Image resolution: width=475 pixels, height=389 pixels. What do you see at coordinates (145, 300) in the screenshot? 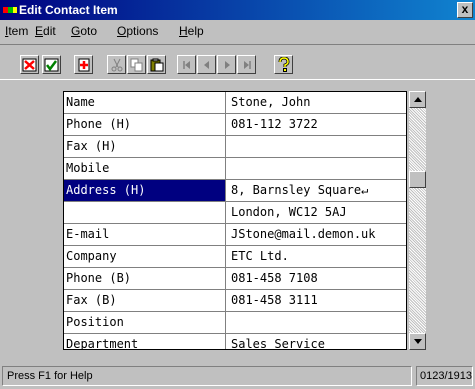
I see `field-label: Fax (B)` at bounding box center [145, 300].